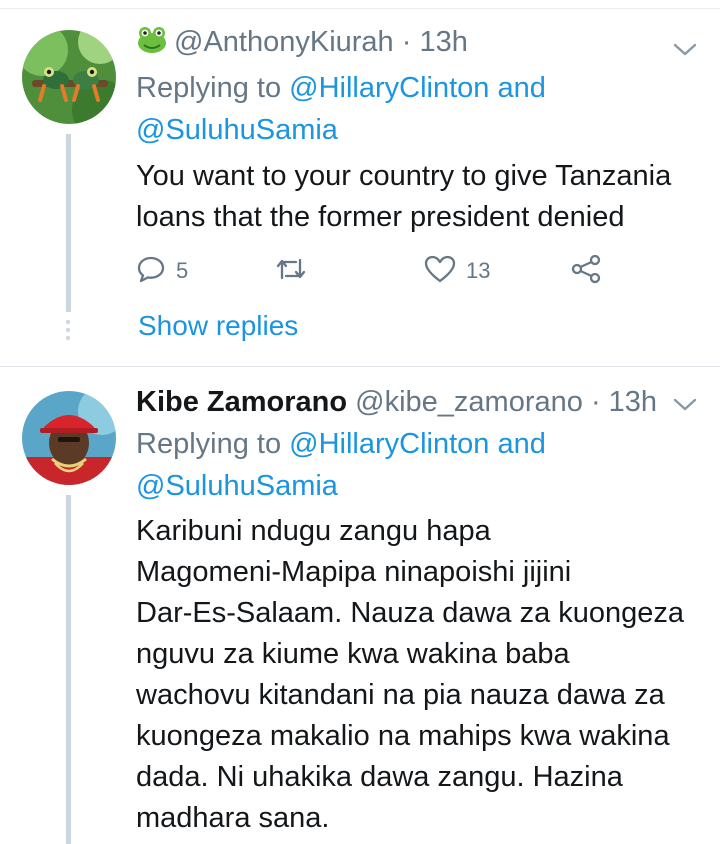  What do you see at coordinates (376, 271) in the screenshot?
I see `tweet-actions: 5 13` at bounding box center [376, 271].